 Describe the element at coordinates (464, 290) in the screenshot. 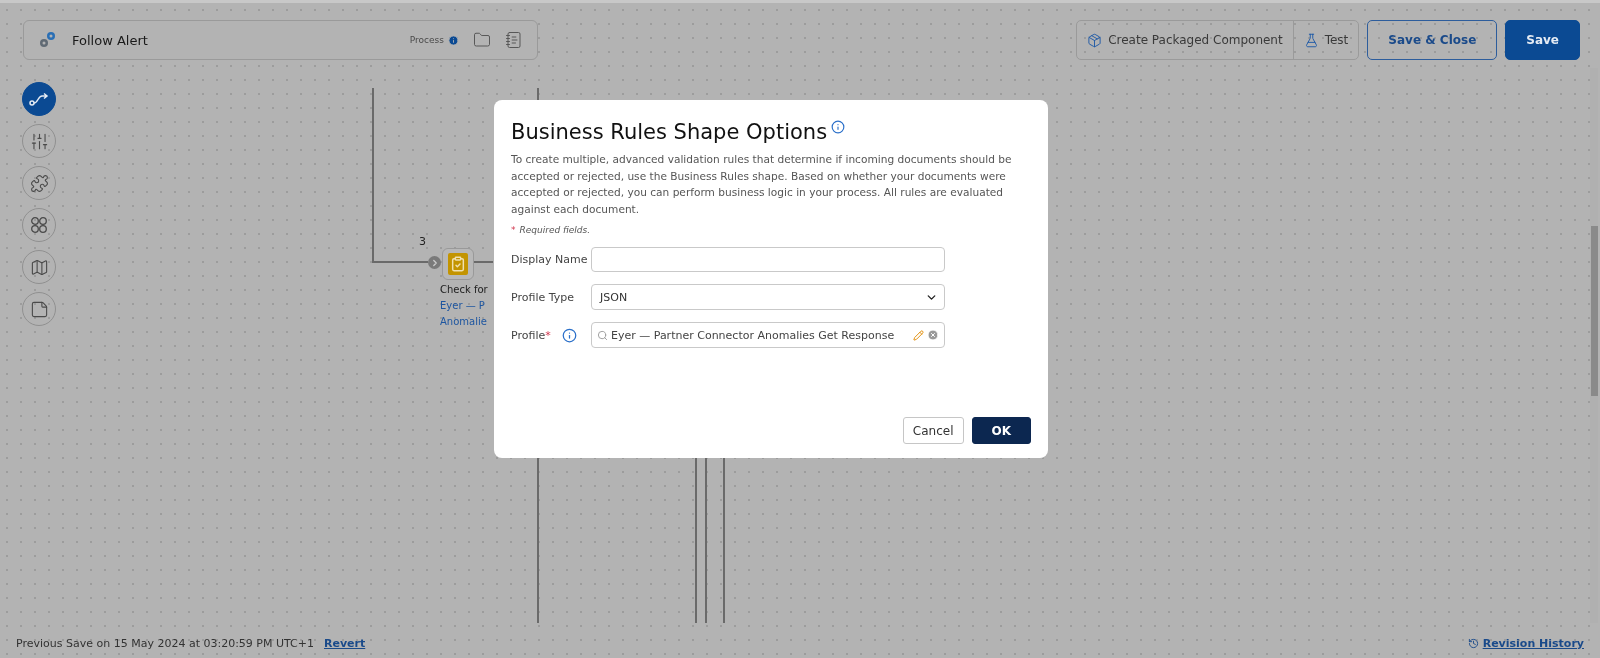

I see `node-label: Check for` at that location.